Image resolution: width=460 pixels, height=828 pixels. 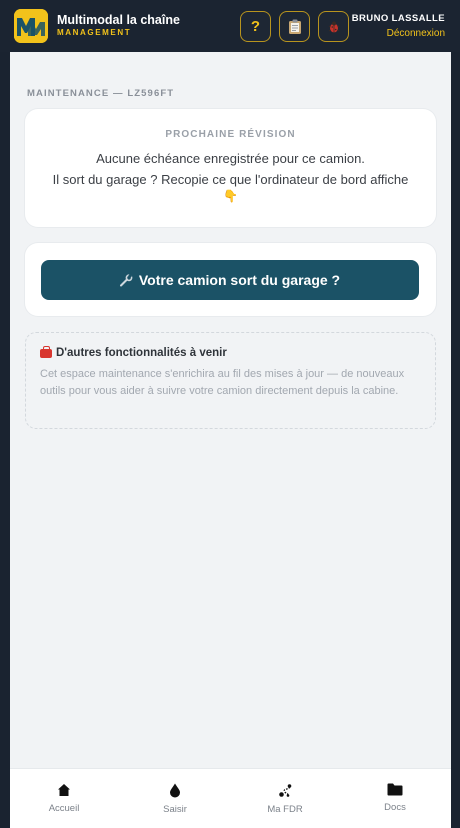 I want to click on nav-label: Docs, so click(x=395, y=807).